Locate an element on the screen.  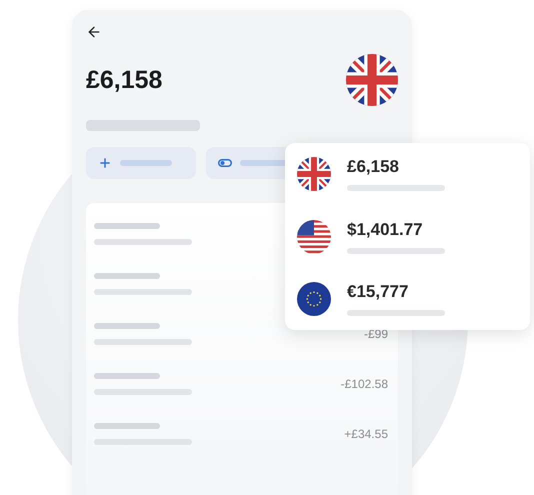
currency-amount: £6,158 is located at coordinates (396, 167).